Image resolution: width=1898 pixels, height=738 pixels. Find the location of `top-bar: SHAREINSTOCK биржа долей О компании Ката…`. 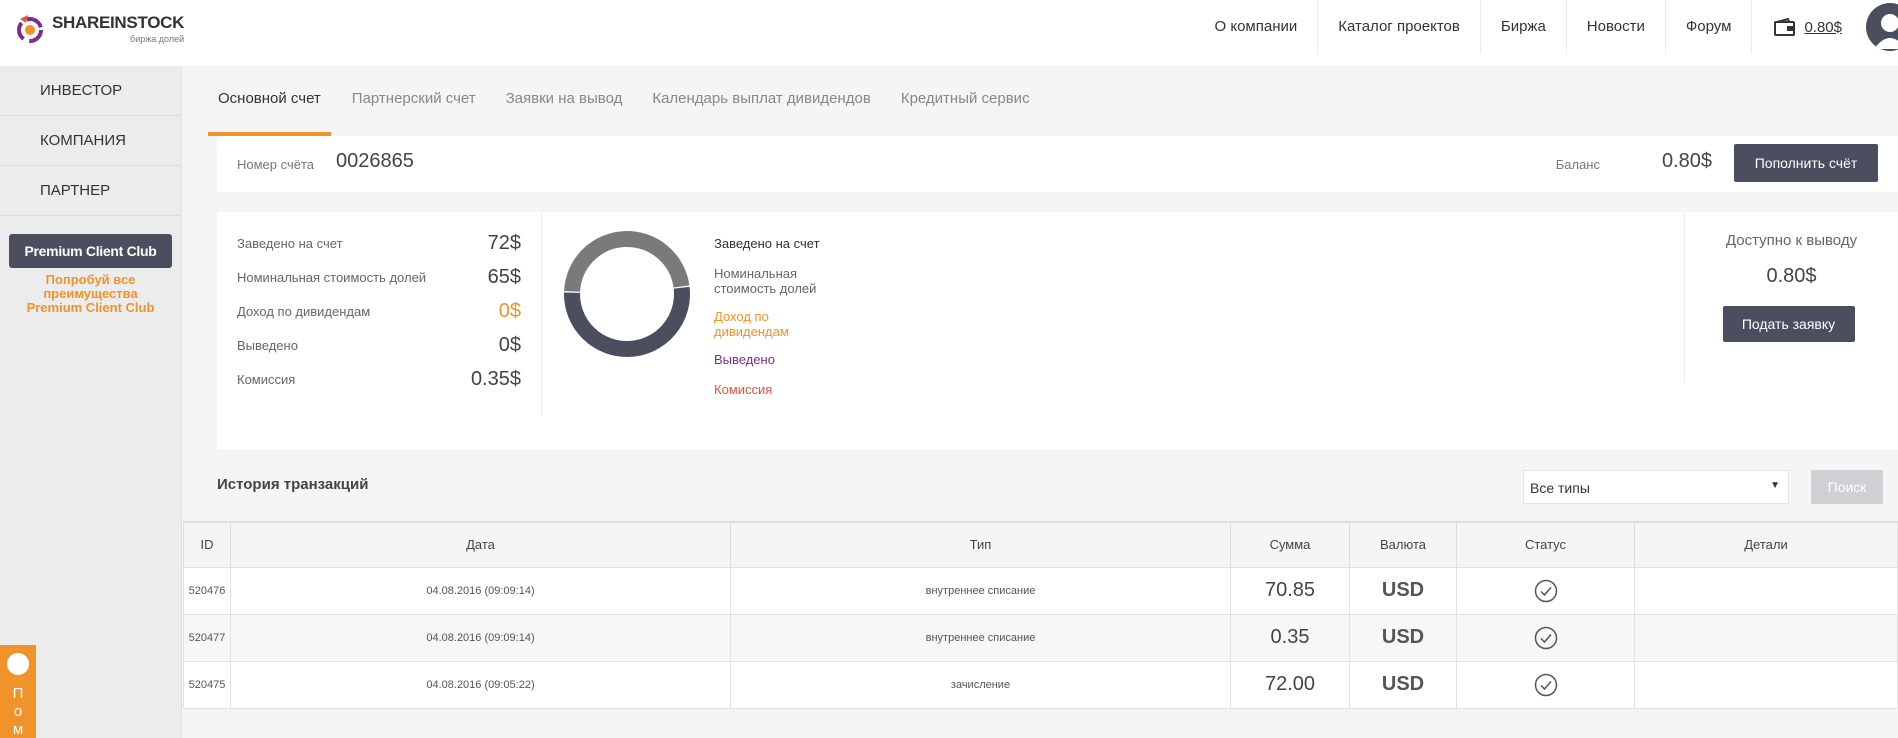

top-bar: SHAREINSTOCK биржа долей О компании Ката… is located at coordinates (949, 33).